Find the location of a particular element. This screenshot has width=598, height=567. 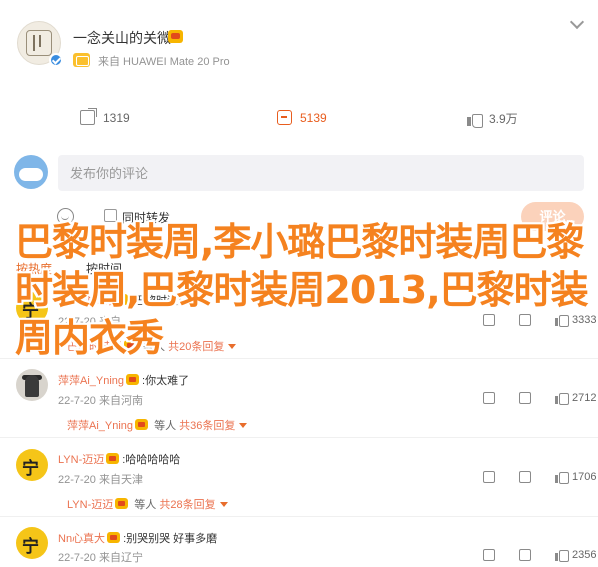

comment-text: :哈哈哈哈哈 is located at coordinates (151, 460).